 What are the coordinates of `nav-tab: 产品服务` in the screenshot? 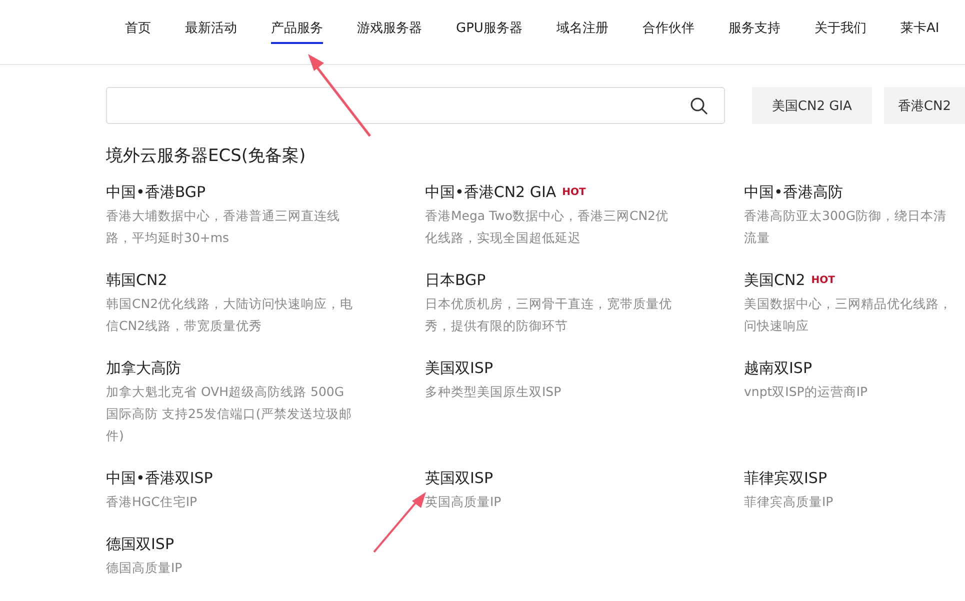 It's located at (297, 22).